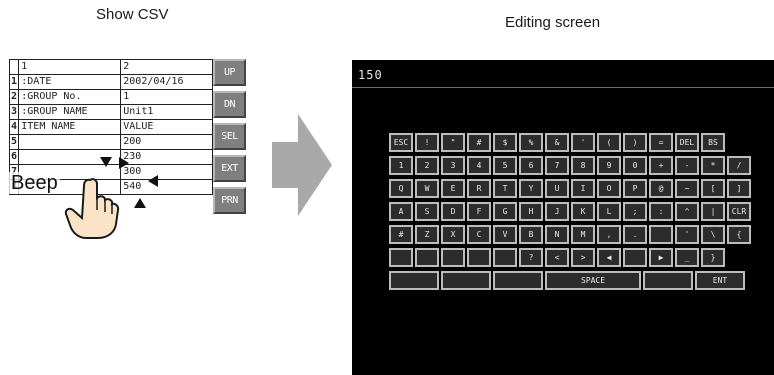 The image size is (774, 375). What do you see at coordinates (635, 211) in the screenshot?
I see `keyboard-key: ;` at bounding box center [635, 211].